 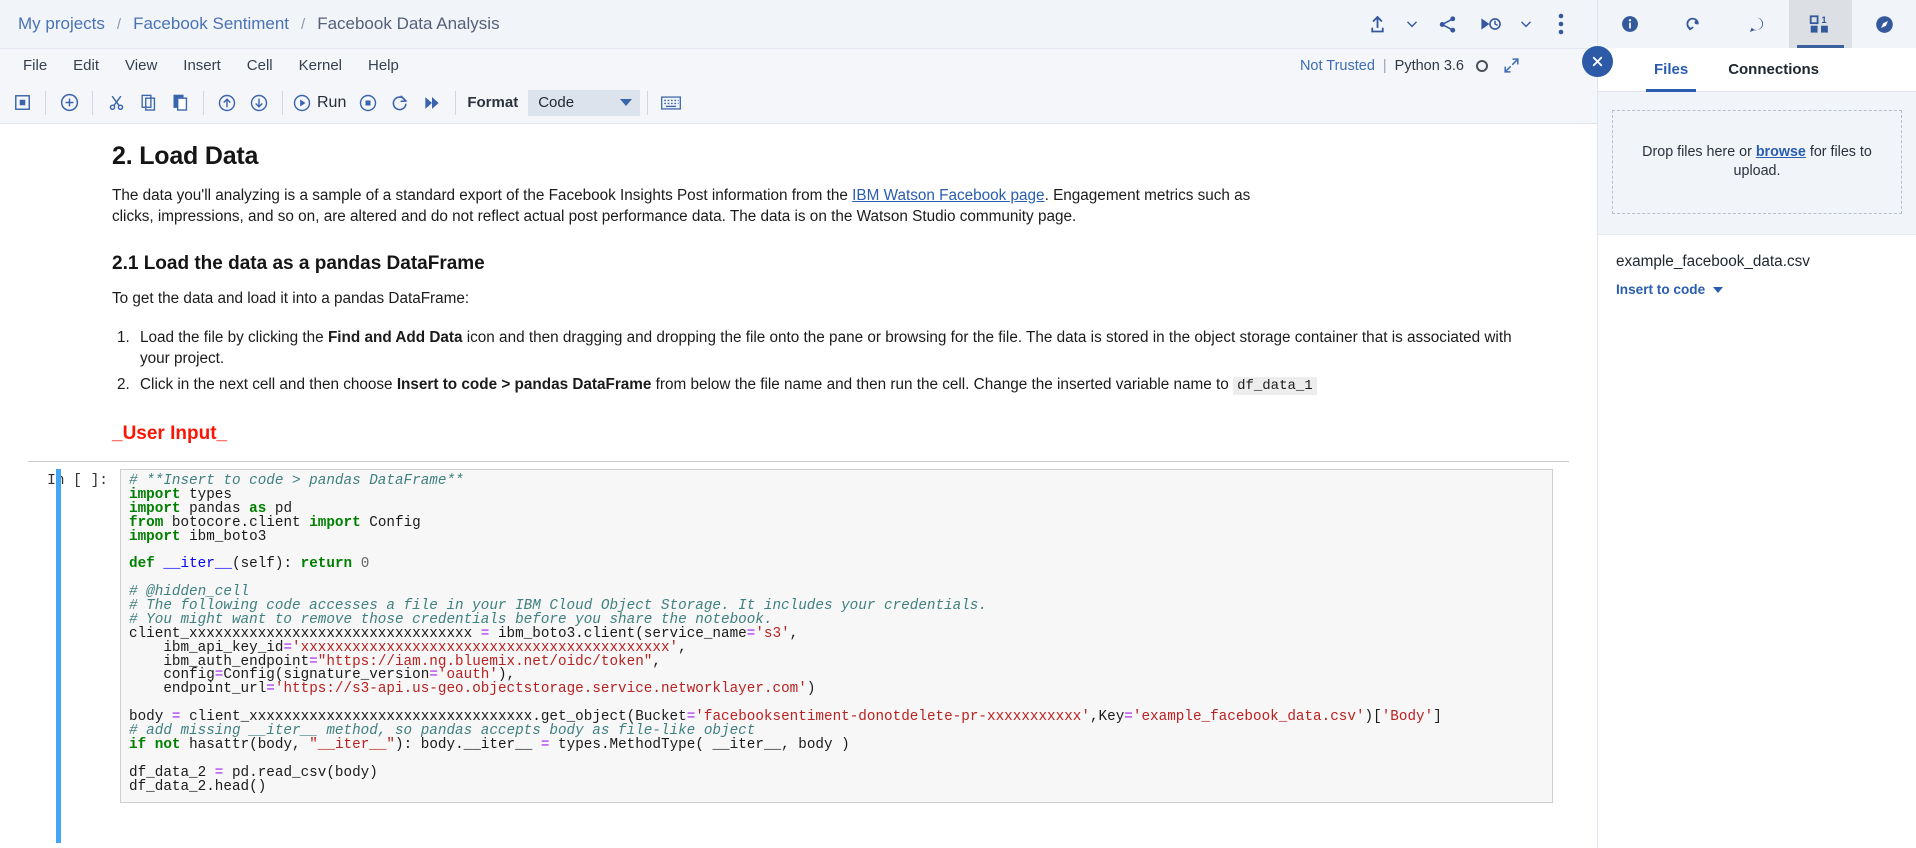 What do you see at coordinates (368, 103) in the screenshot?
I see `stop-kernel-button` at bounding box center [368, 103].